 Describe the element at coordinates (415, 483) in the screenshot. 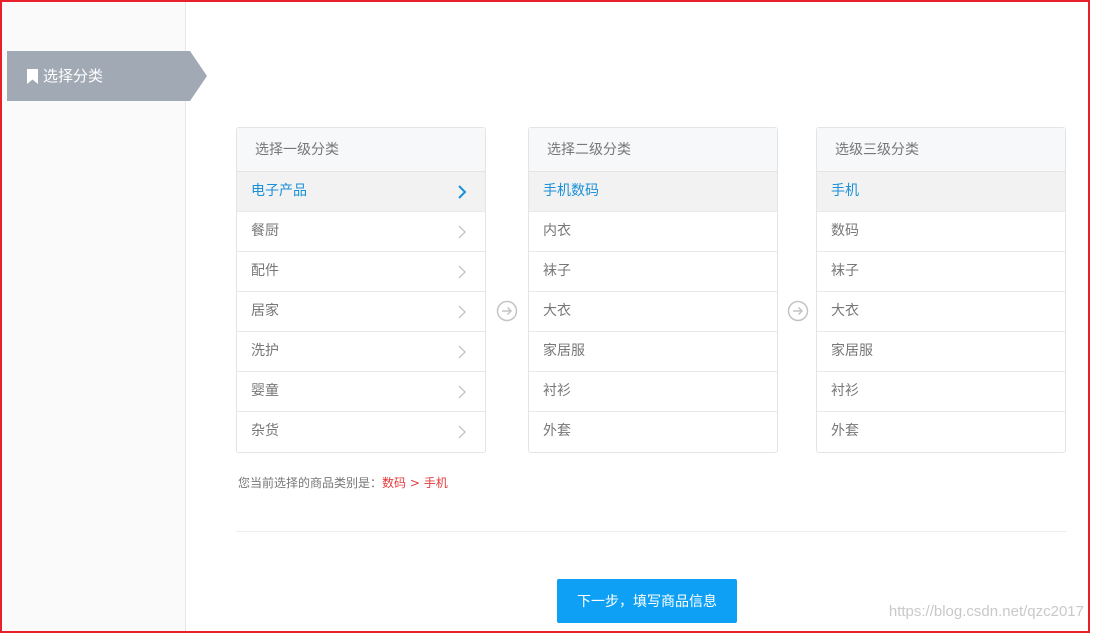

I see `selected-category-path: 数码 > 手机` at that location.